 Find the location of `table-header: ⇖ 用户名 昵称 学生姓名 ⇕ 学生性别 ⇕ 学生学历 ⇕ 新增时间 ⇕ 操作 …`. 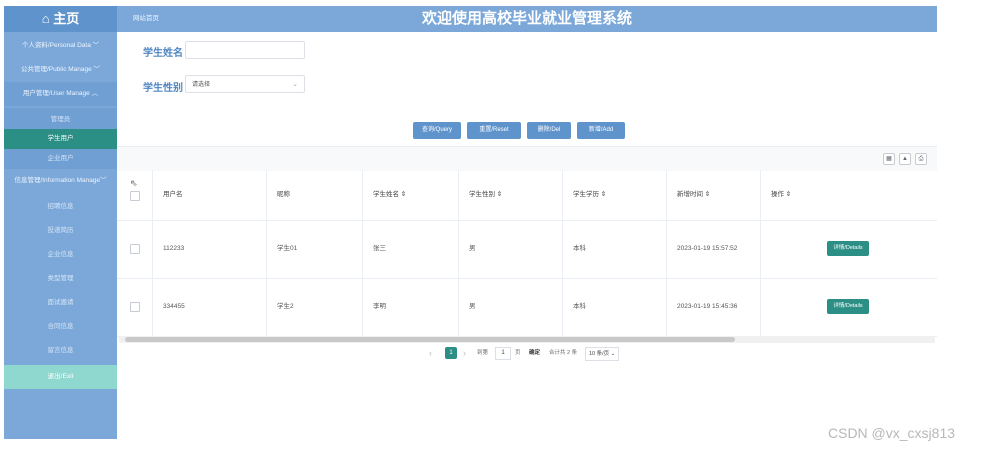

table-header: ⇖ 用户名 昵称 学生姓名 ⇕ 学生性别 ⇕ 学生学历 ⇕ 新增时间 ⇕ 操作 … is located at coordinates (527, 195).